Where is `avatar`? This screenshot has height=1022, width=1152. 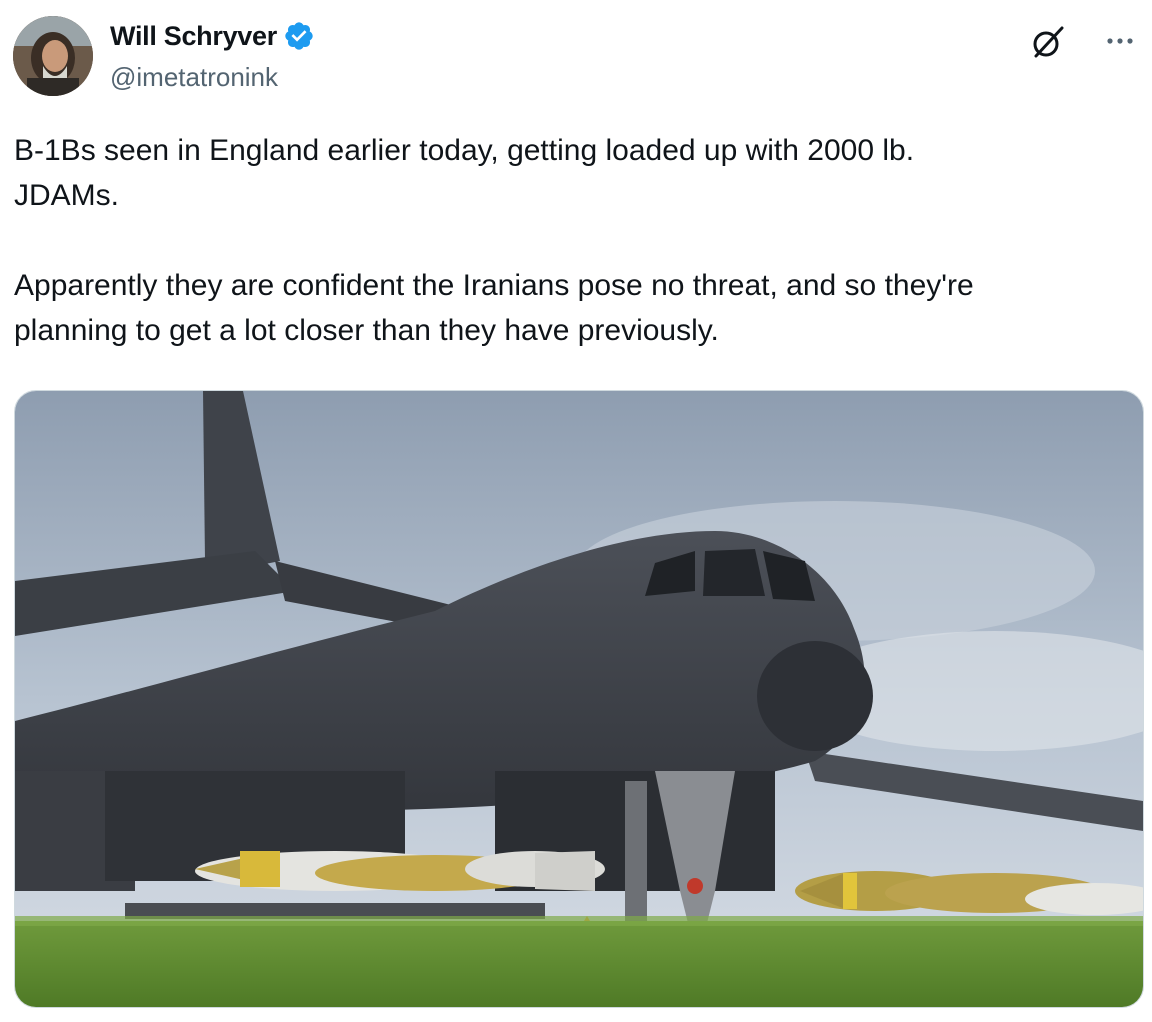
avatar is located at coordinates (53, 56).